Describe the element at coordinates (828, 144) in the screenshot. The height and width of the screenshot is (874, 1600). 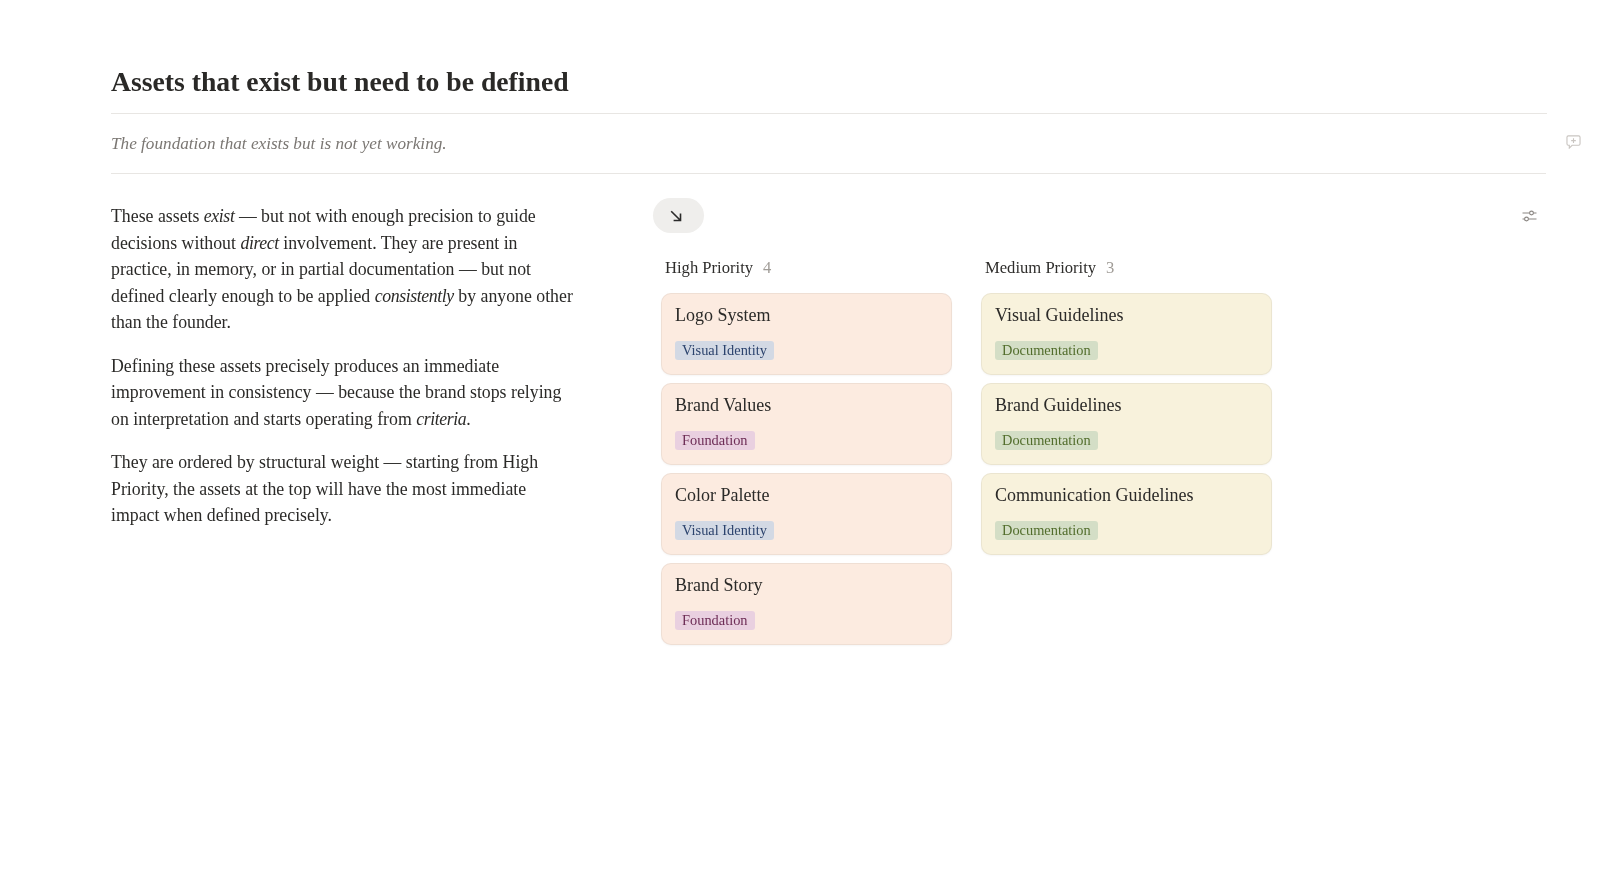
I see `page-subtitle: The foundation that exists but is not yet working.` at that location.